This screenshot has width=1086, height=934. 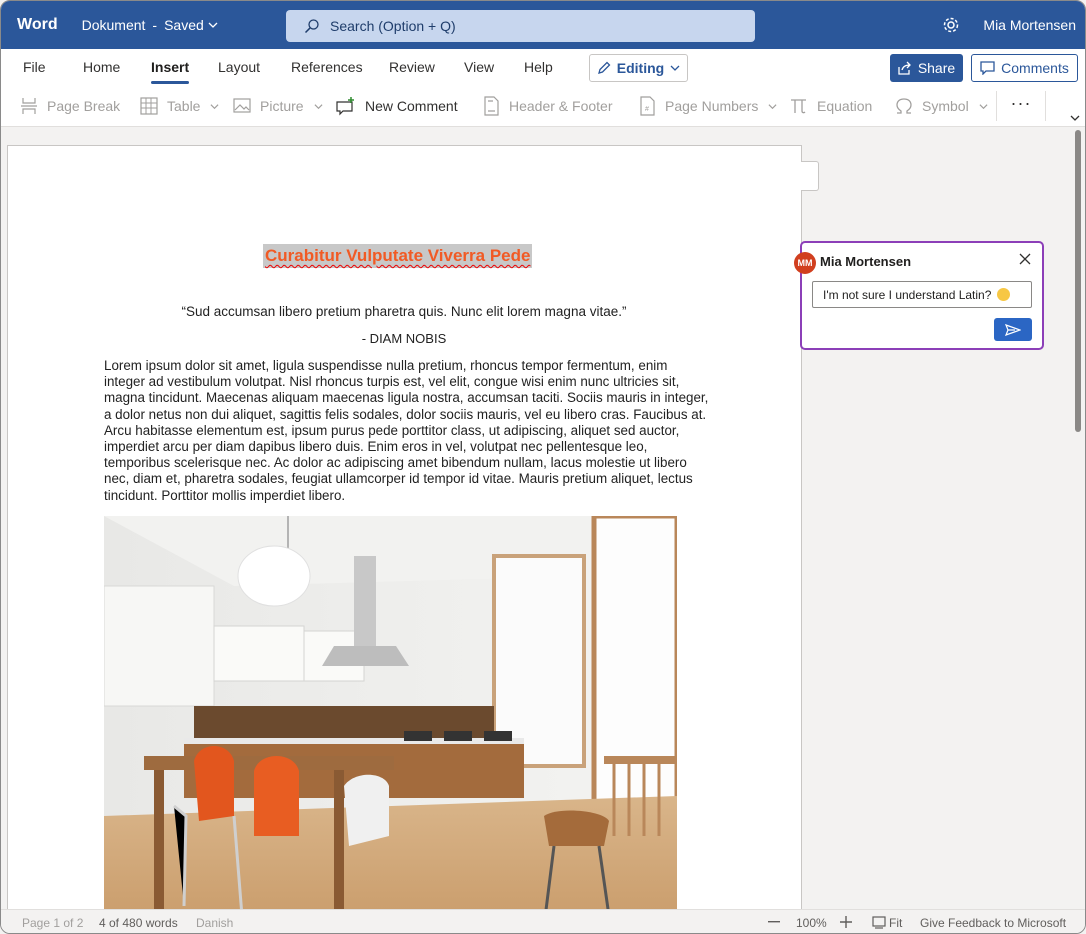 I want to click on search-placeholder: Search (Option + Q), so click(x=393, y=26).